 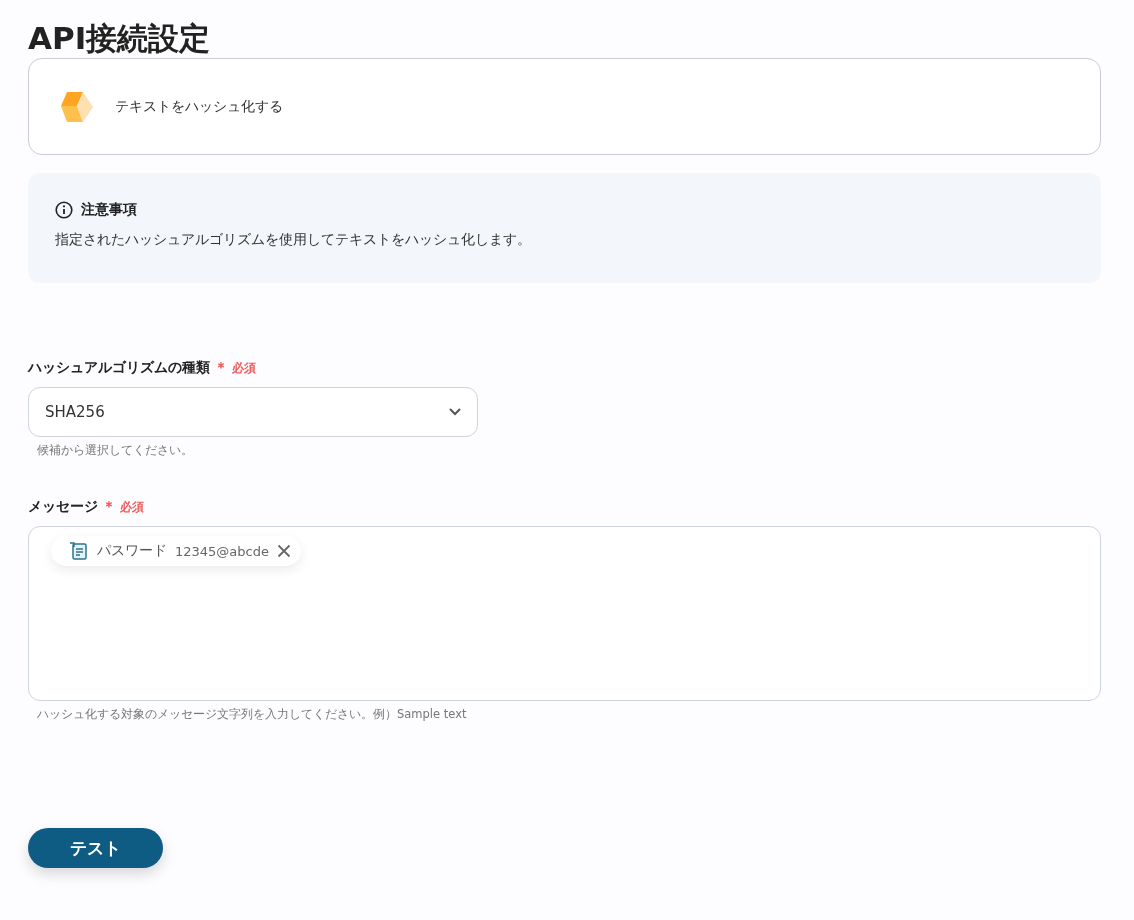 I want to click on notice-text: 指定されたハッシュアルゴリズムを使用してテキストをハッシュ化します。, so click(x=293, y=240).